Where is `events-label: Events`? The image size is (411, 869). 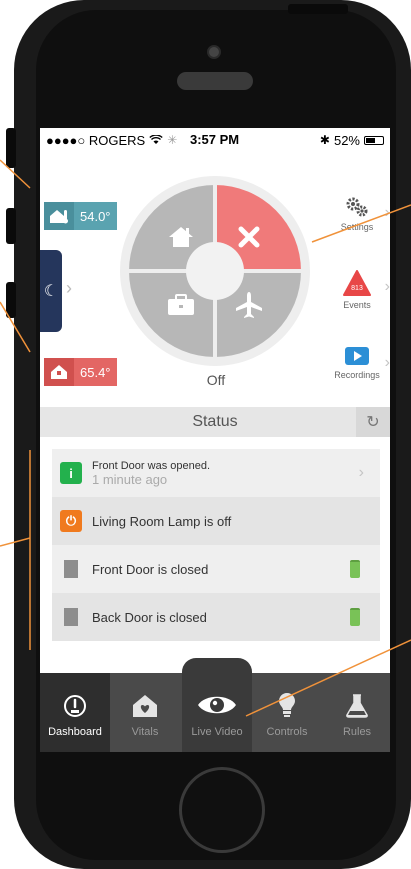 events-label: Events is located at coordinates (357, 305).